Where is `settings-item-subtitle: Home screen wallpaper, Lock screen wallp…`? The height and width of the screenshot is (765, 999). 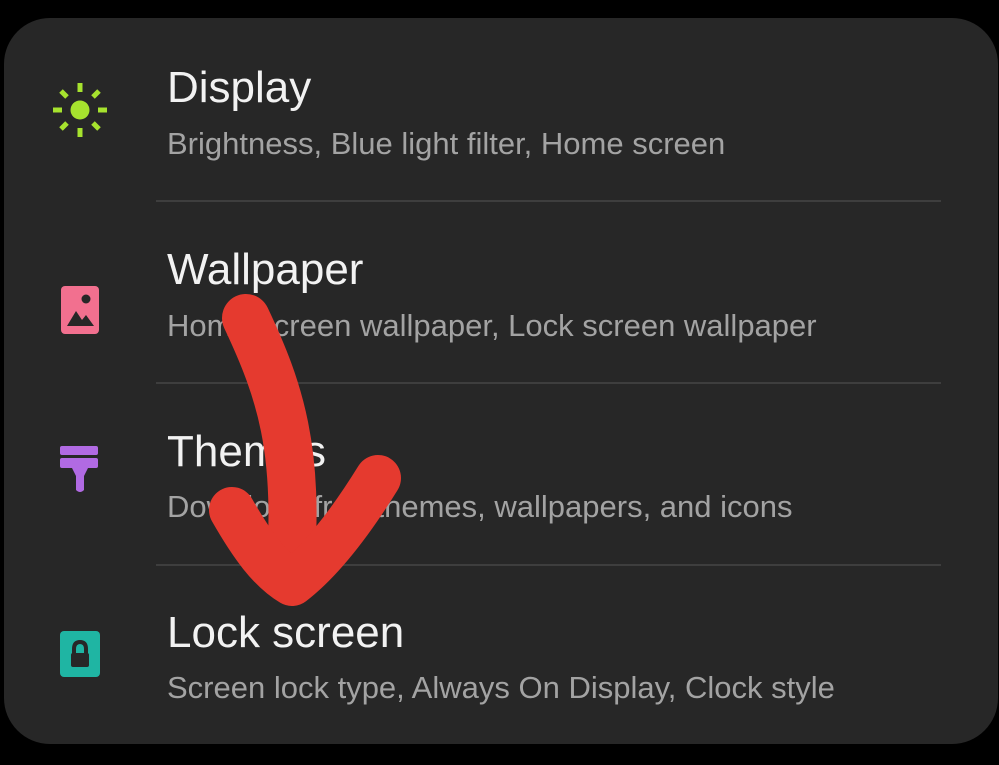
settings-item-subtitle: Home screen wallpaper, Lock screen wallp… is located at coordinates (492, 325).